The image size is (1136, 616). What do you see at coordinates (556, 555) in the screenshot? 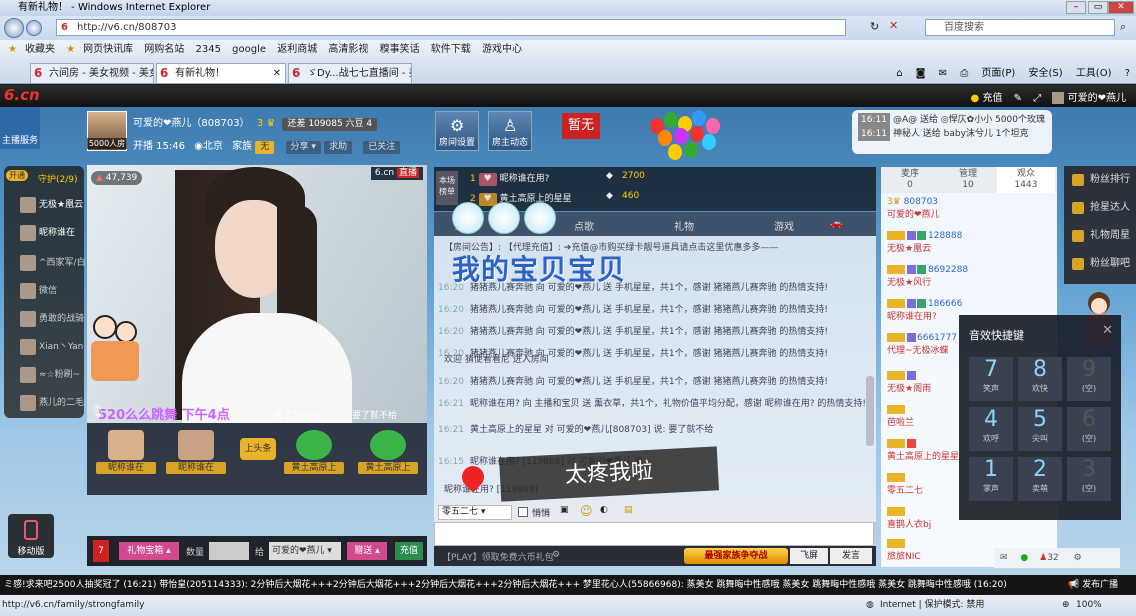
I see `settings-small-icon: ⚙` at bounding box center [556, 555].